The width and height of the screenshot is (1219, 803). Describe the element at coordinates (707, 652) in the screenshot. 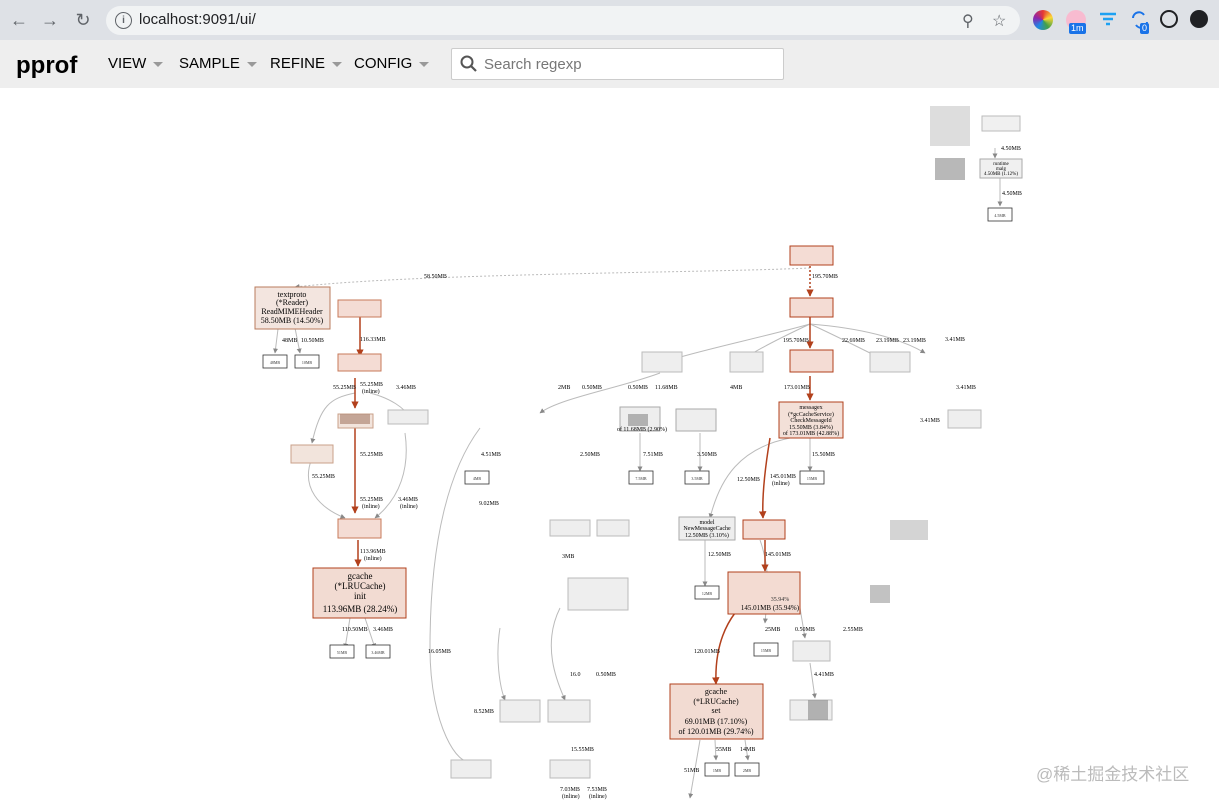

I see `edge-label: 120.01MB` at that location.